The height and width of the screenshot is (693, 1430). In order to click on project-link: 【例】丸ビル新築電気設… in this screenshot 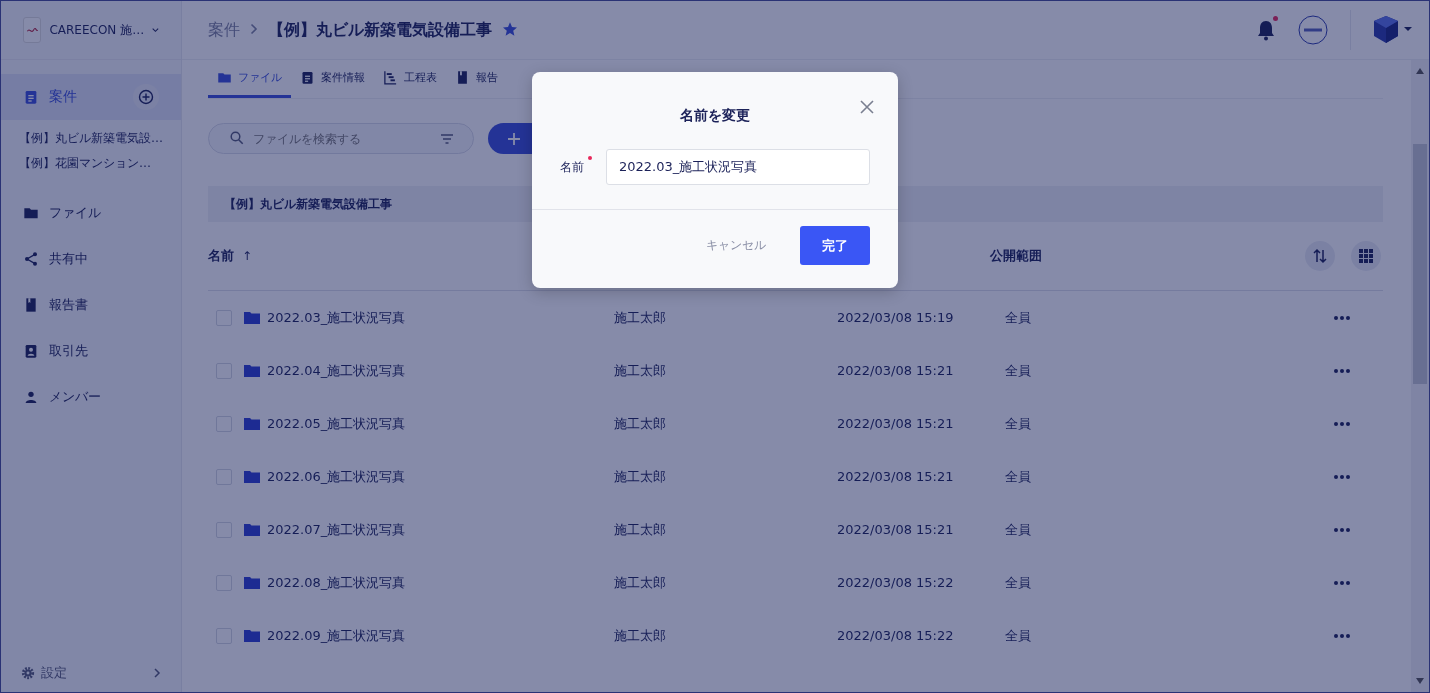, I will do `click(91, 138)`.